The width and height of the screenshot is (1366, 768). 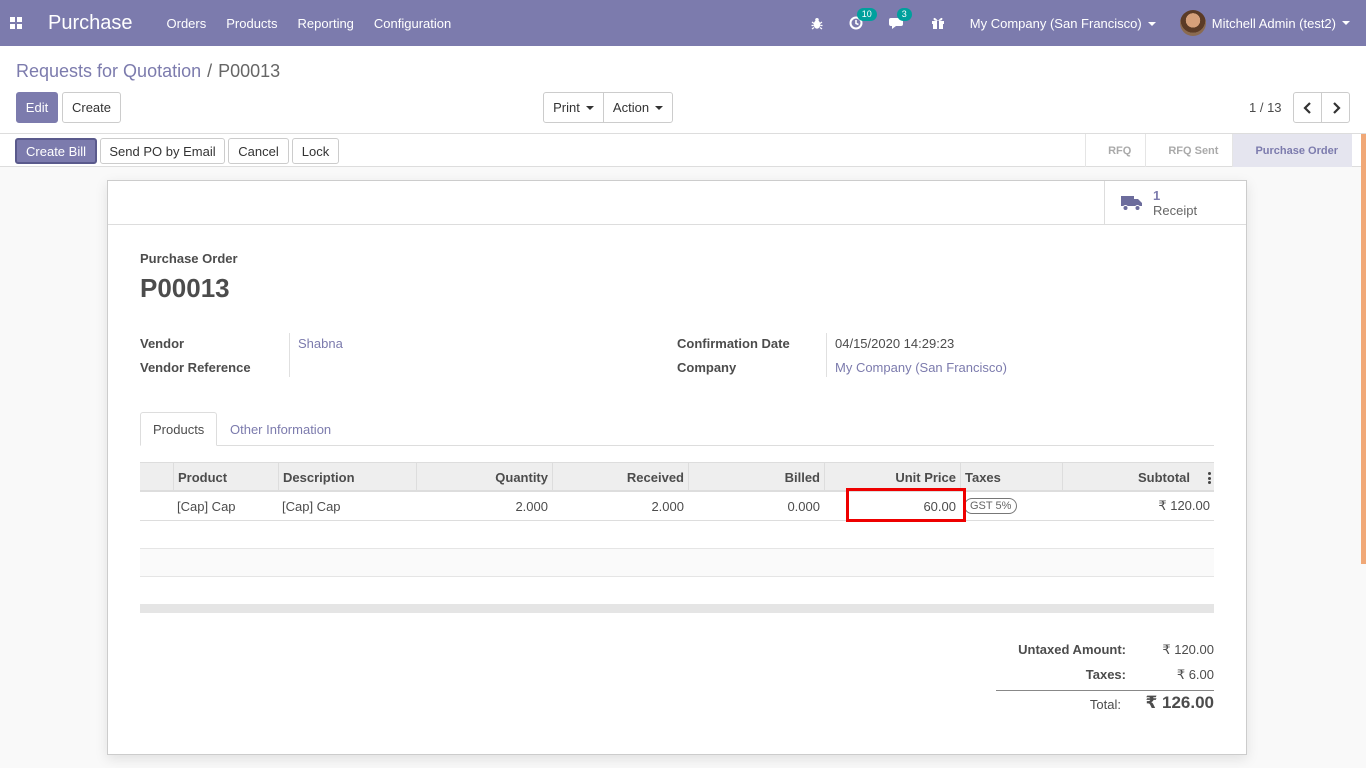 What do you see at coordinates (631, 107) in the screenshot?
I see `action-label: Action` at bounding box center [631, 107].